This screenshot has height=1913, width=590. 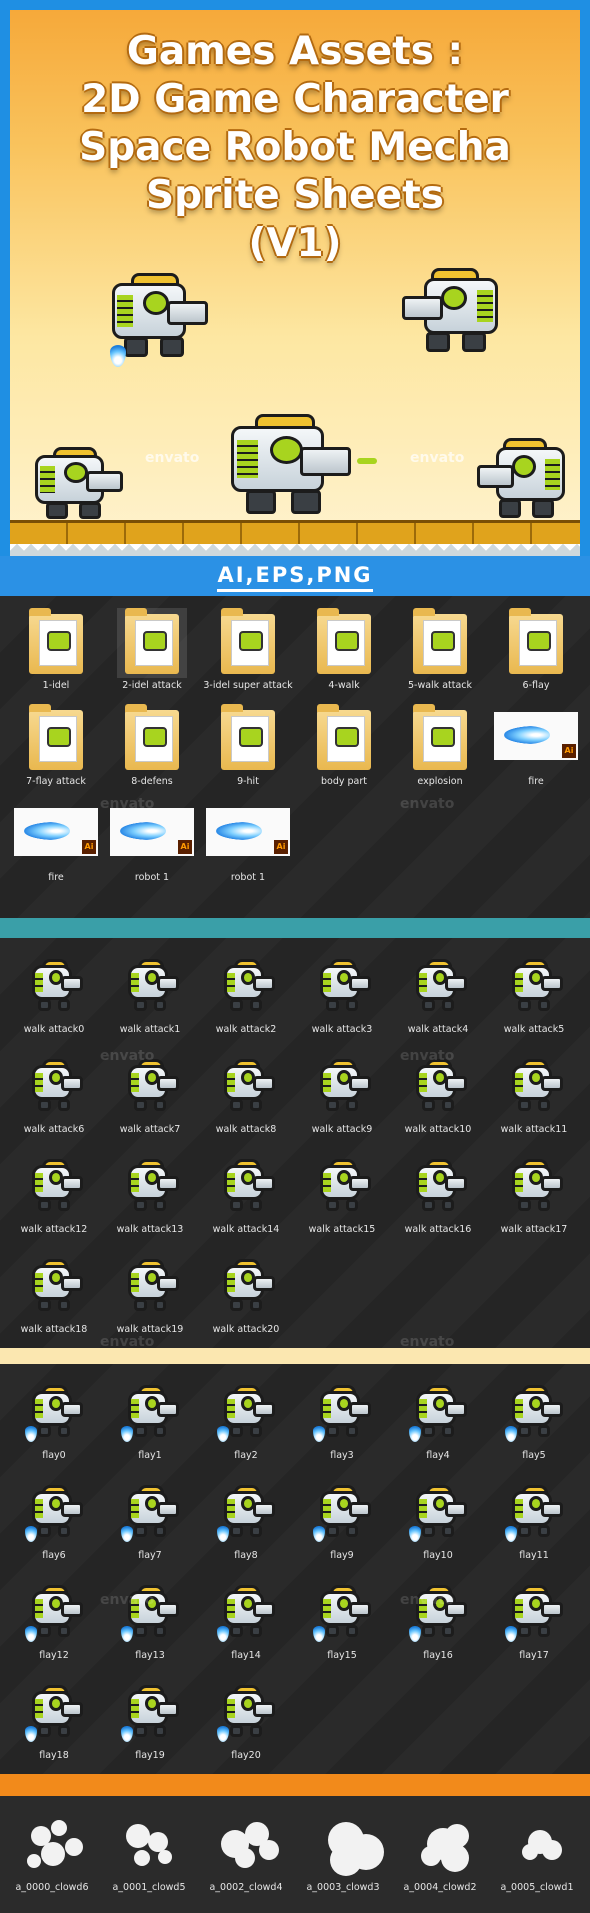 I want to click on file-item: flay8, so click(x=246, y=1520).